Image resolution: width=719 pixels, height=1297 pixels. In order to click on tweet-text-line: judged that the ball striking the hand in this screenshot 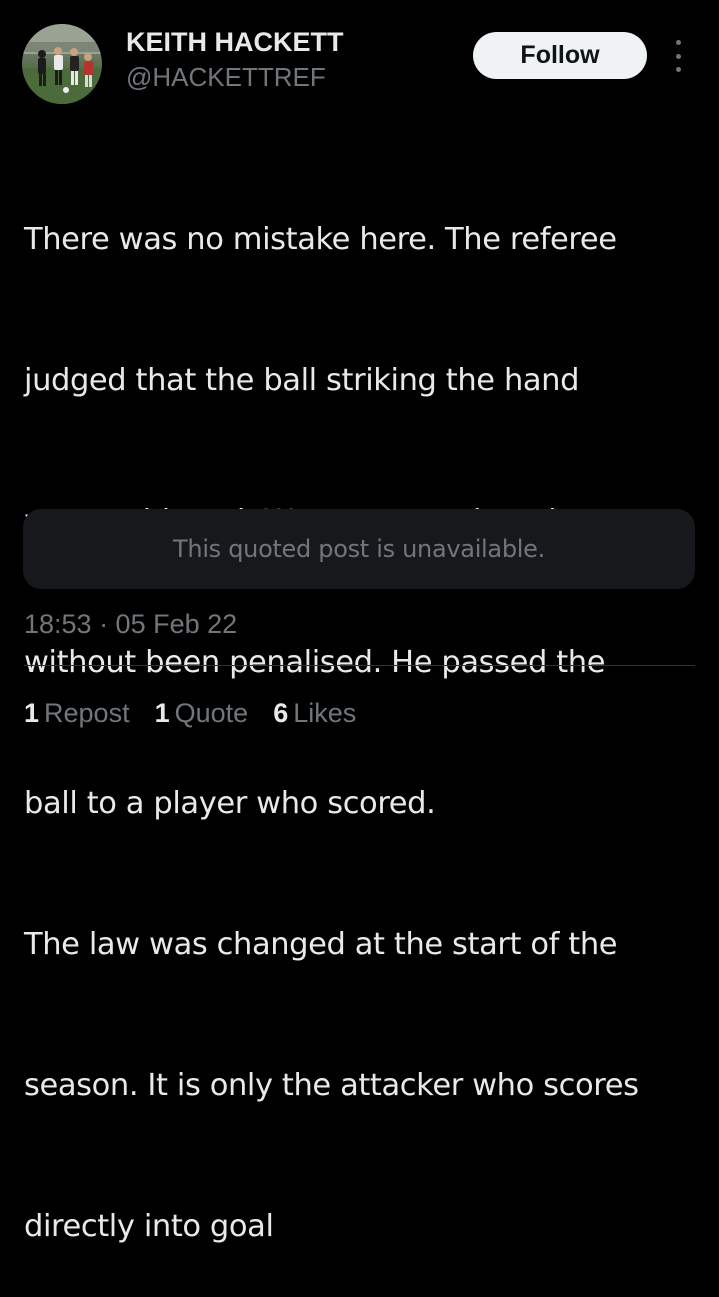, I will do `click(302, 380)`.